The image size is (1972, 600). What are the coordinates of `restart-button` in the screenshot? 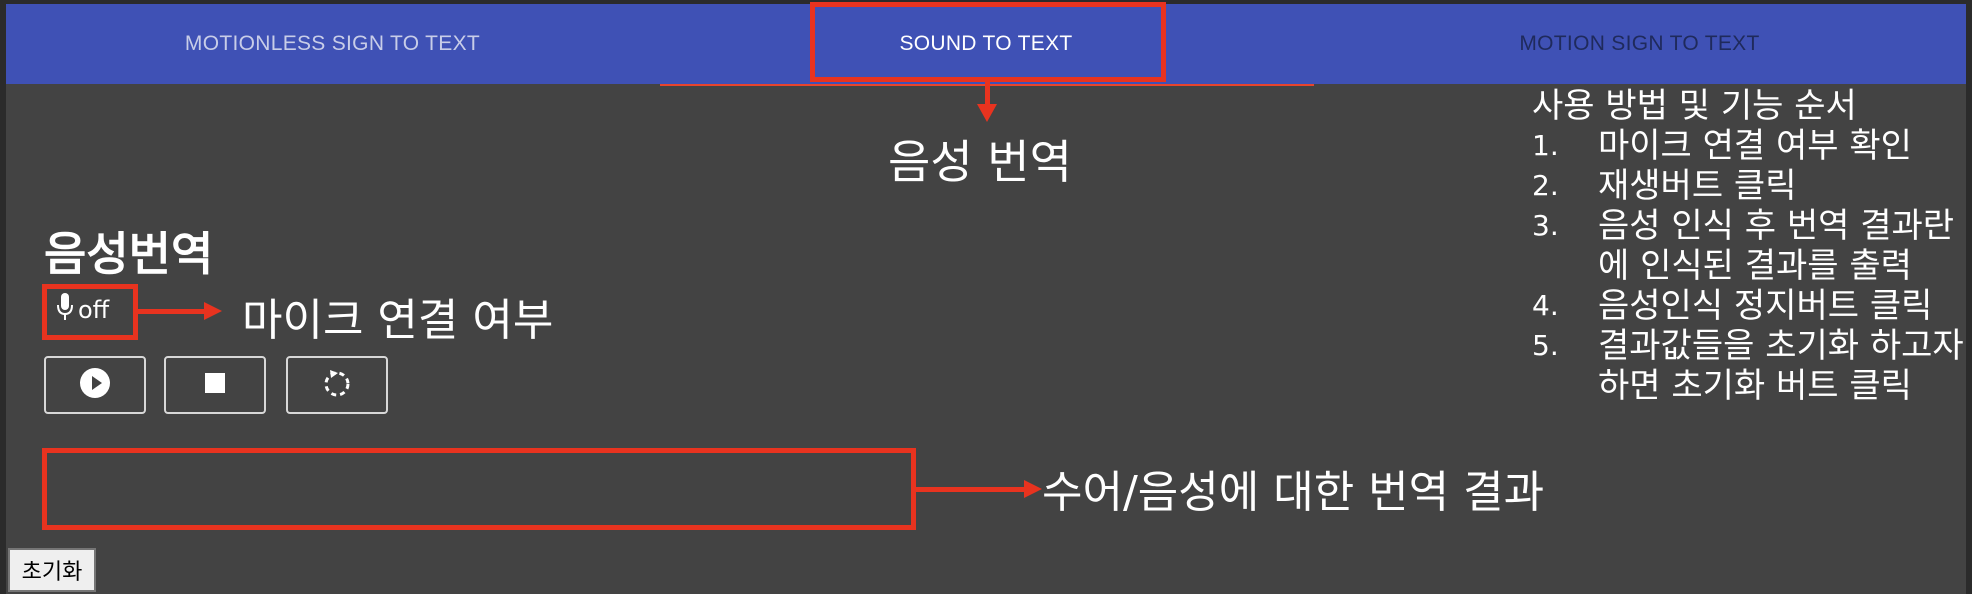 It's located at (337, 385).